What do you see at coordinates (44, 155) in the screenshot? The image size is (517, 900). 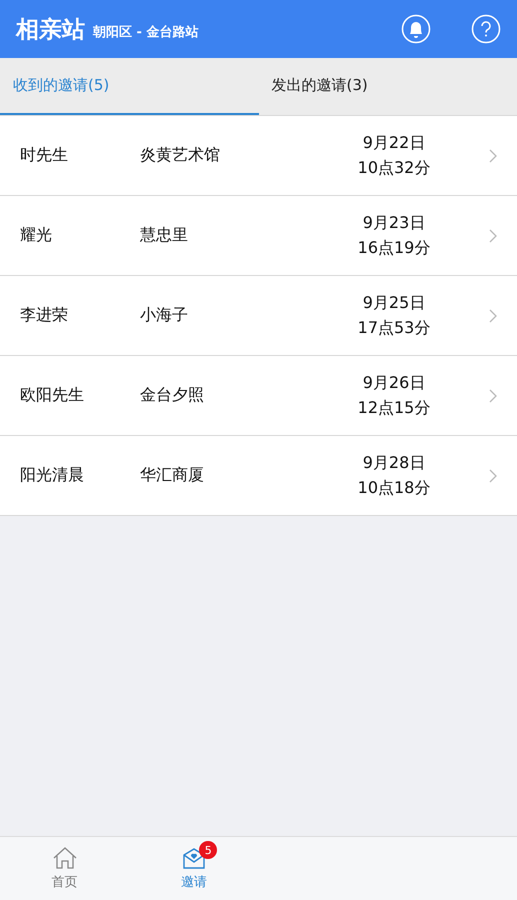 I see `person-name: 时先生` at bounding box center [44, 155].